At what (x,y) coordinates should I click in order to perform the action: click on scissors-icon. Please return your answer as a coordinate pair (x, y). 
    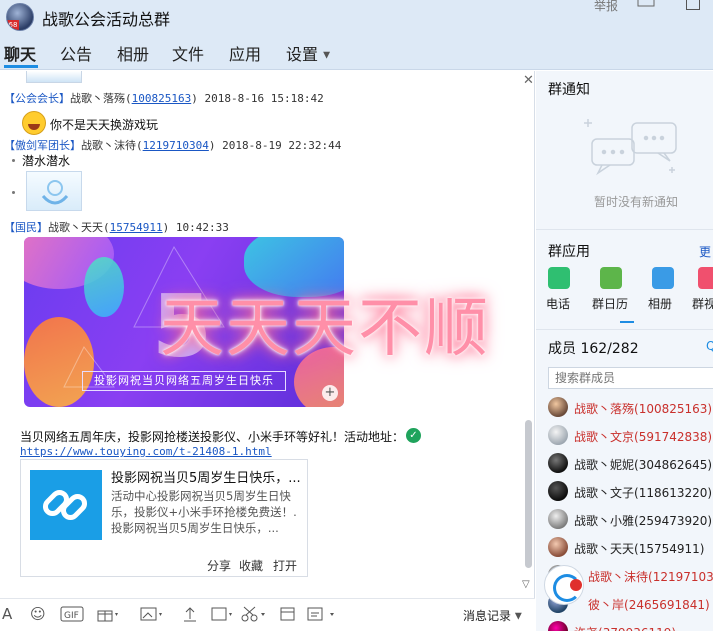
    Looking at the image, I should click on (254, 614).